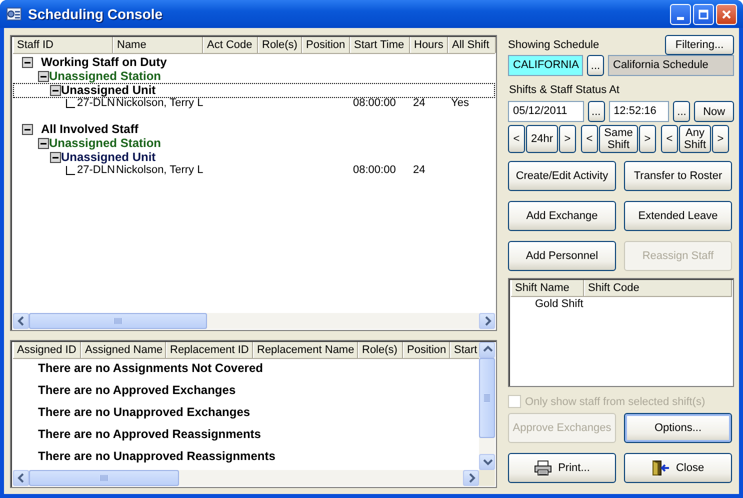  I want to click on column-header: Assigned Name, so click(123, 350).